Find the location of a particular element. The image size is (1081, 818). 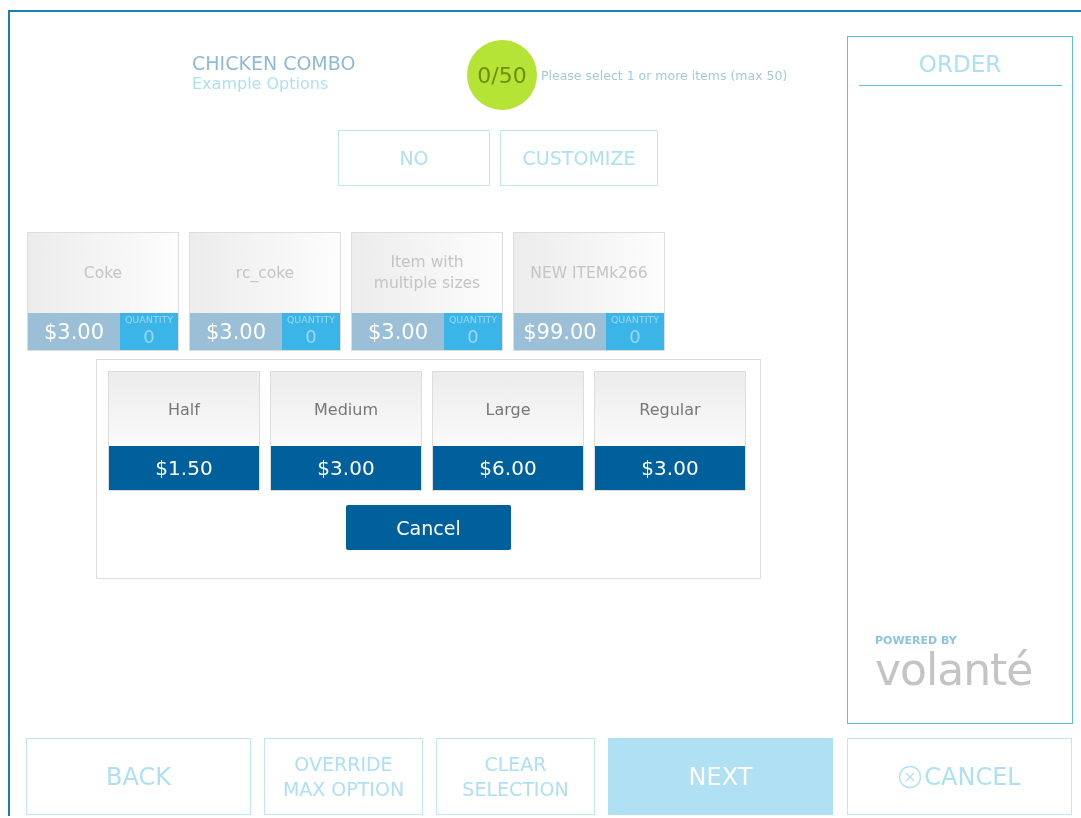

brand-logo: volanté is located at coordinates (954, 670).